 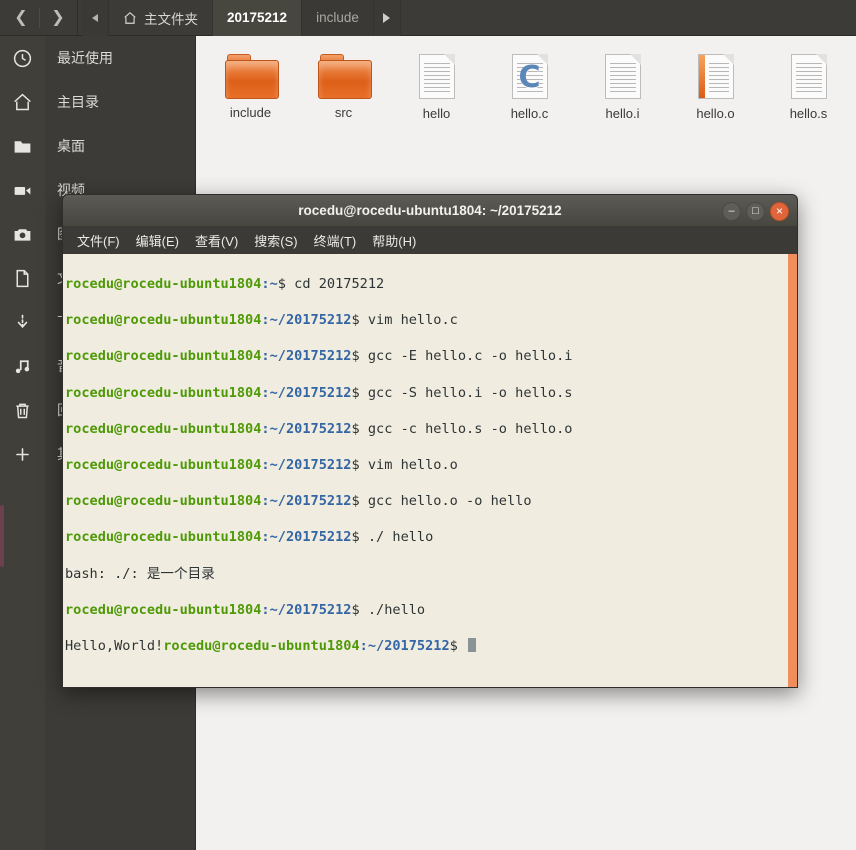 I want to click on menu-item-help: 帮助(H), so click(x=394, y=240).